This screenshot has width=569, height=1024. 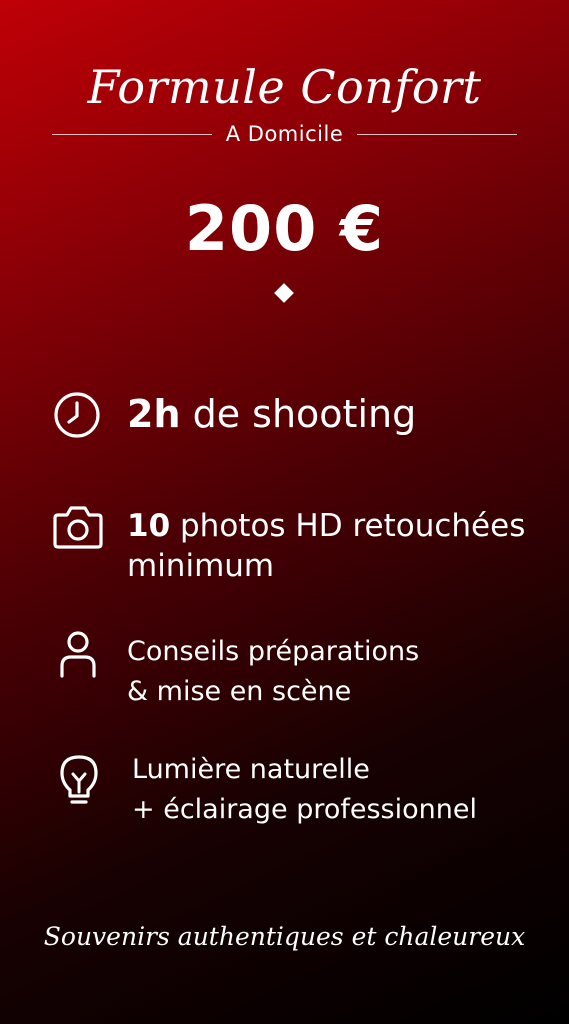 What do you see at coordinates (201, 566) in the screenshot?
I see `feature-text-line2: minimum` at bounding box center [201, 566].